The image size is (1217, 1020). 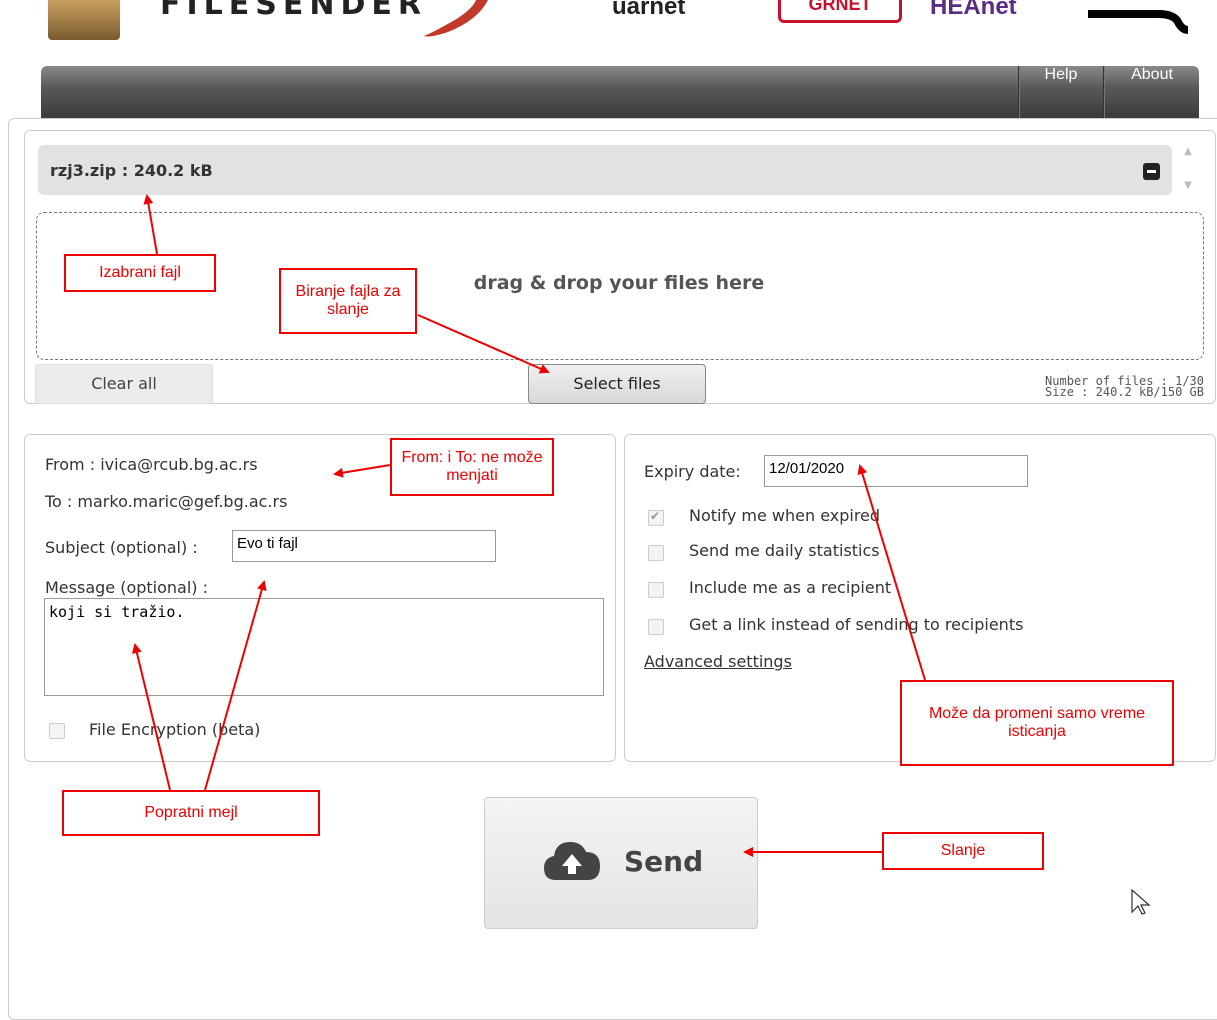 What do you see at coordinates (127, 587) in the screenshot?
I see `message-label: Message (optional) :` at bounding box center [127, 587].